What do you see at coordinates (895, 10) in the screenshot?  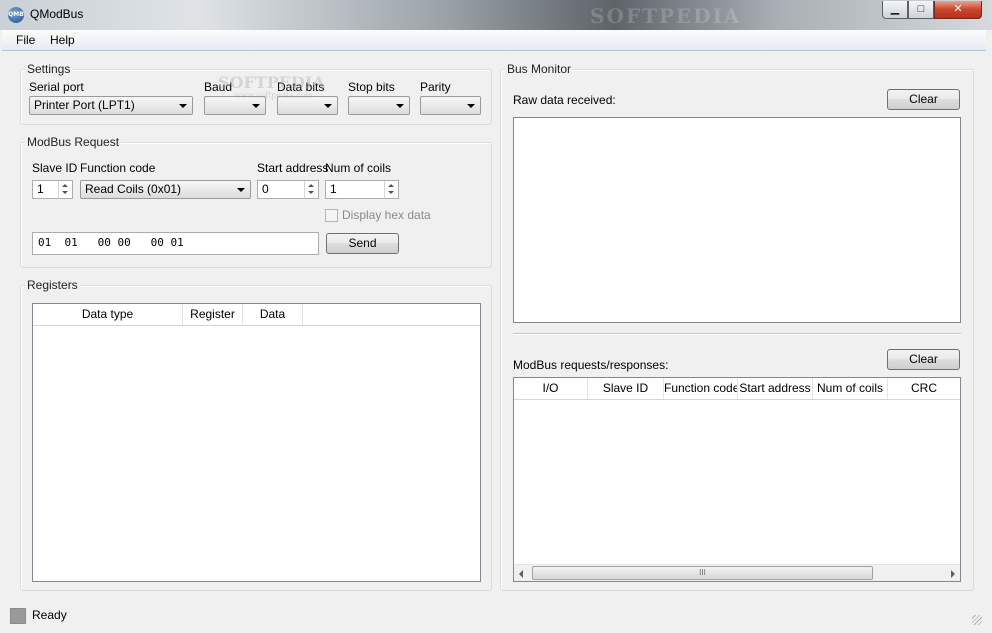 I see `minimize-button: ▁` at bounding box center [895, 10].